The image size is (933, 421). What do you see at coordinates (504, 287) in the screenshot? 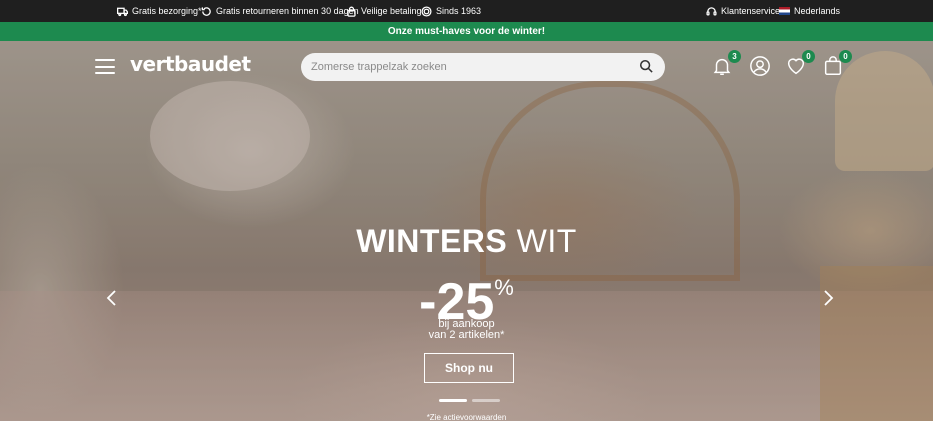
I see `hero-discount-unit: %` at bounding box center [504, 287].